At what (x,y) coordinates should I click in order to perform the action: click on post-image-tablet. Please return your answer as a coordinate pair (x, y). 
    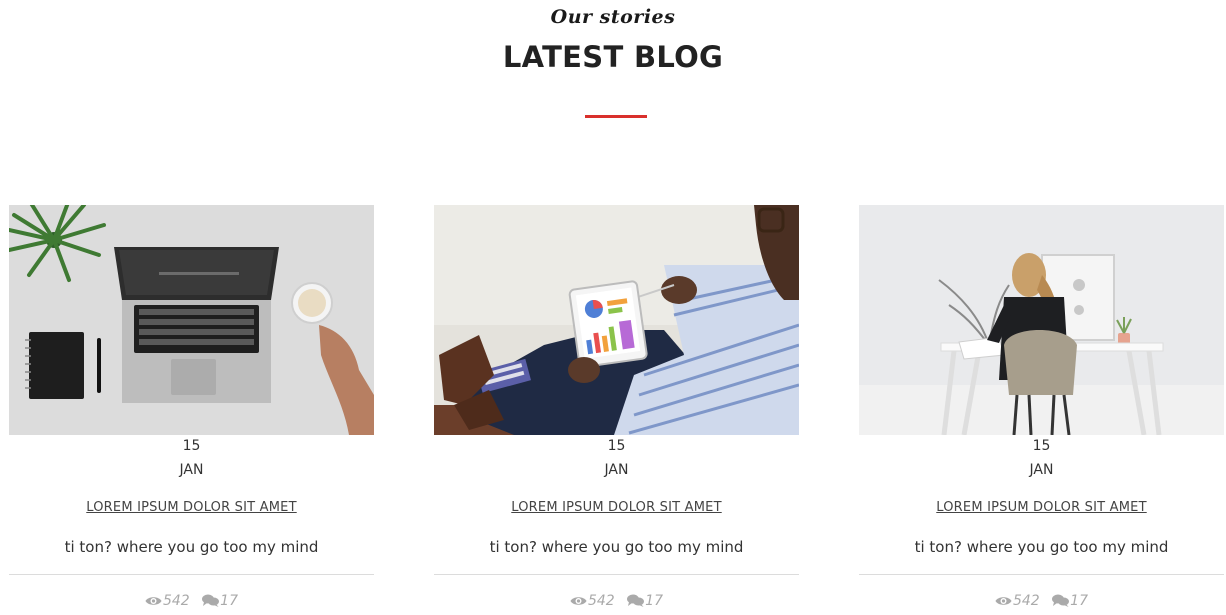
    Looking at the image, I should click on (616, 320).